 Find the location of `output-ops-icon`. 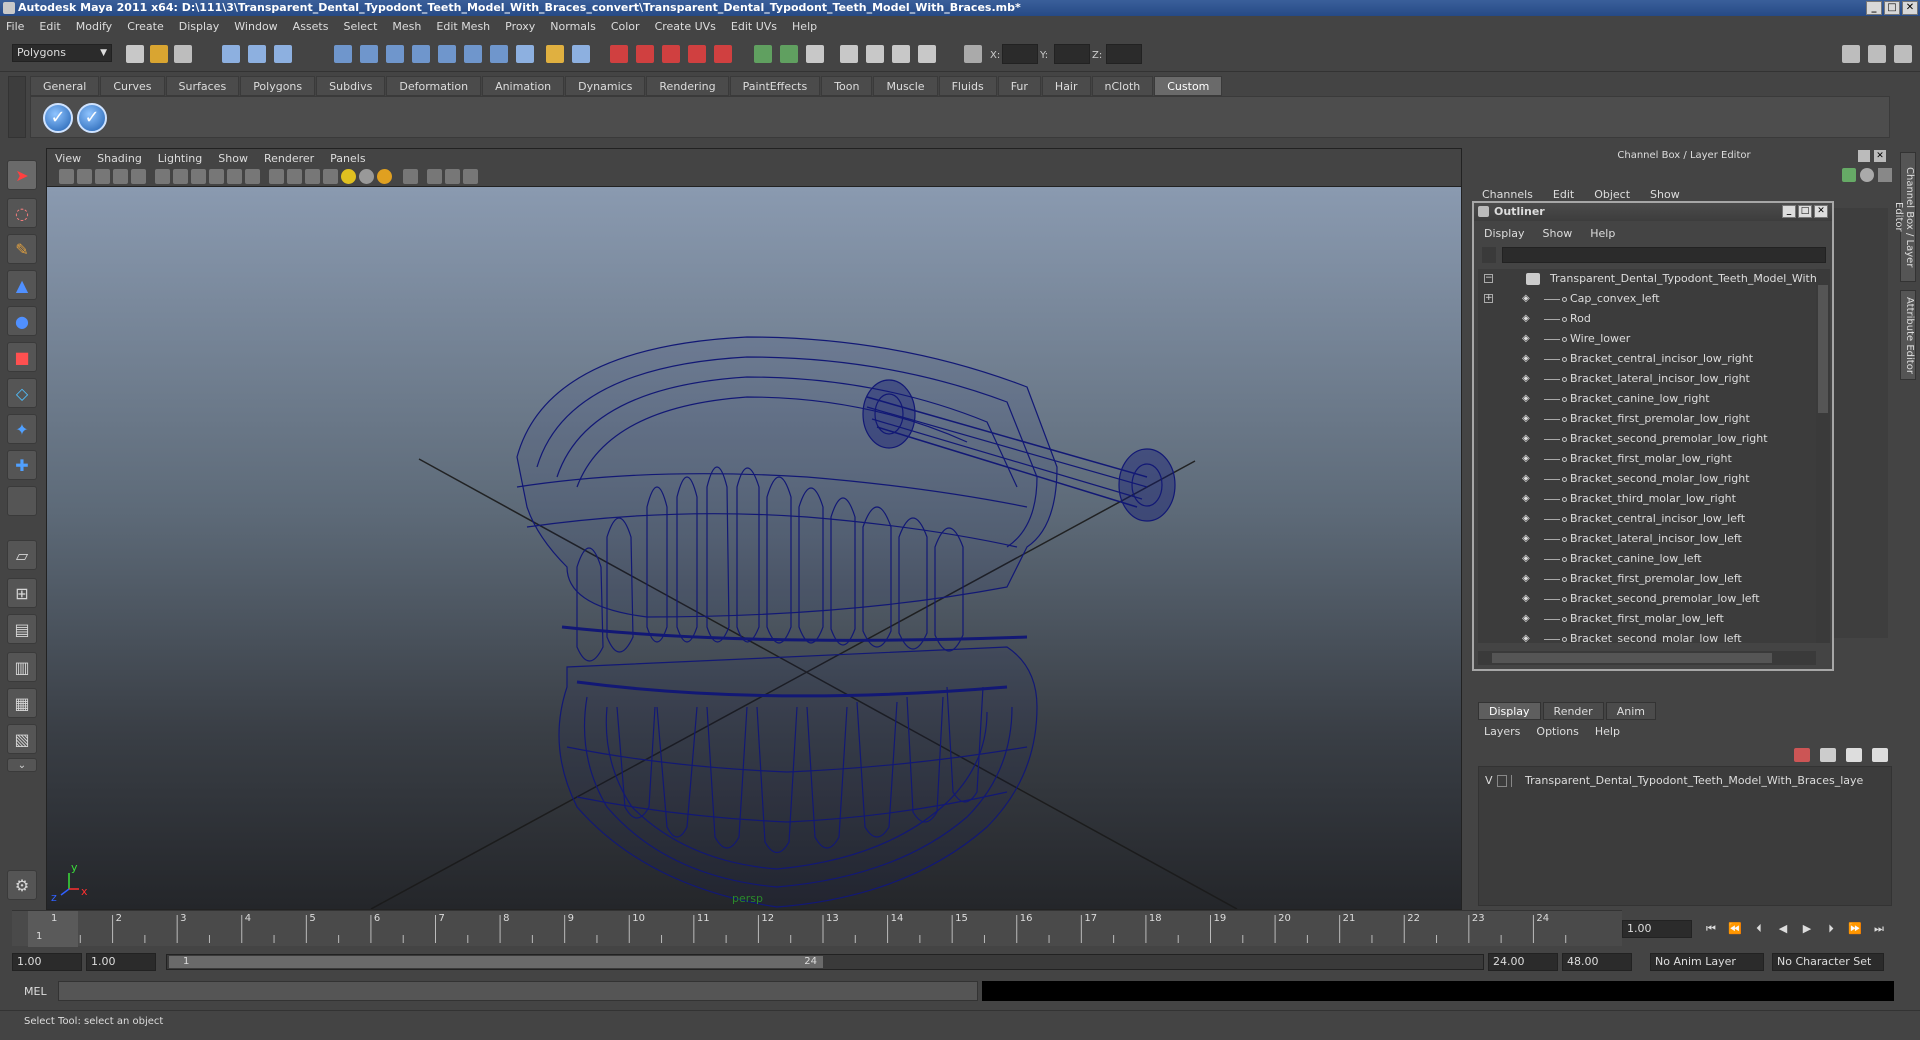

output-ops-icon is located at coordinates (789, 54).